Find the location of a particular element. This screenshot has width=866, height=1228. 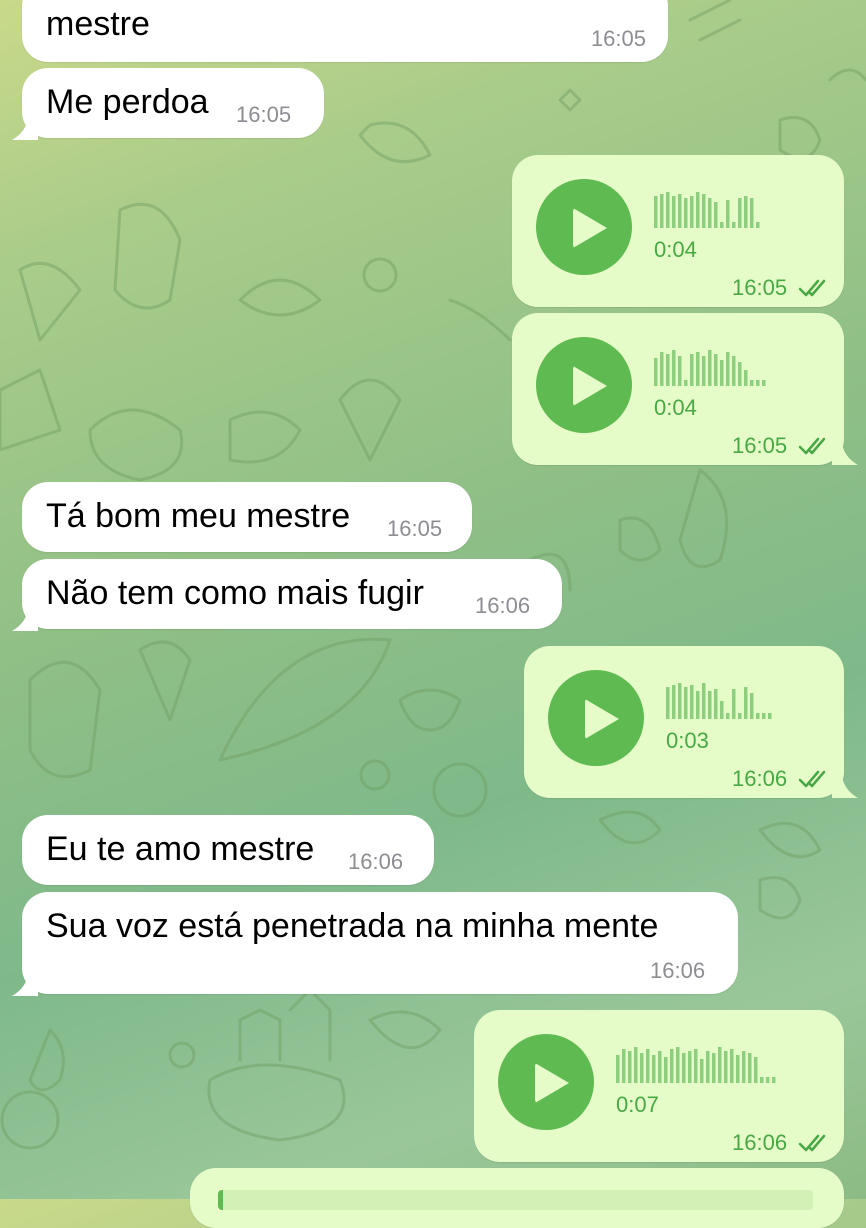

voice-duration: 0:07 is located at coordinates (637, 1104).